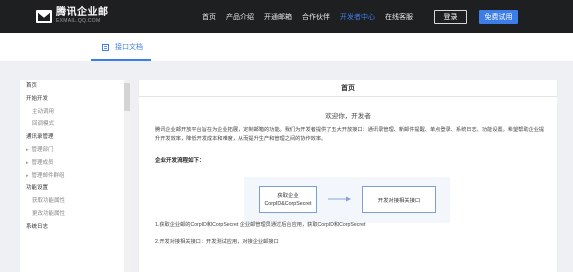 This screenshot has width=573, height=272. Describe the element at coordinates (78, 21) in the screenshot. I see `logo-domain: EXMAIL.QQ.COM` at that location.